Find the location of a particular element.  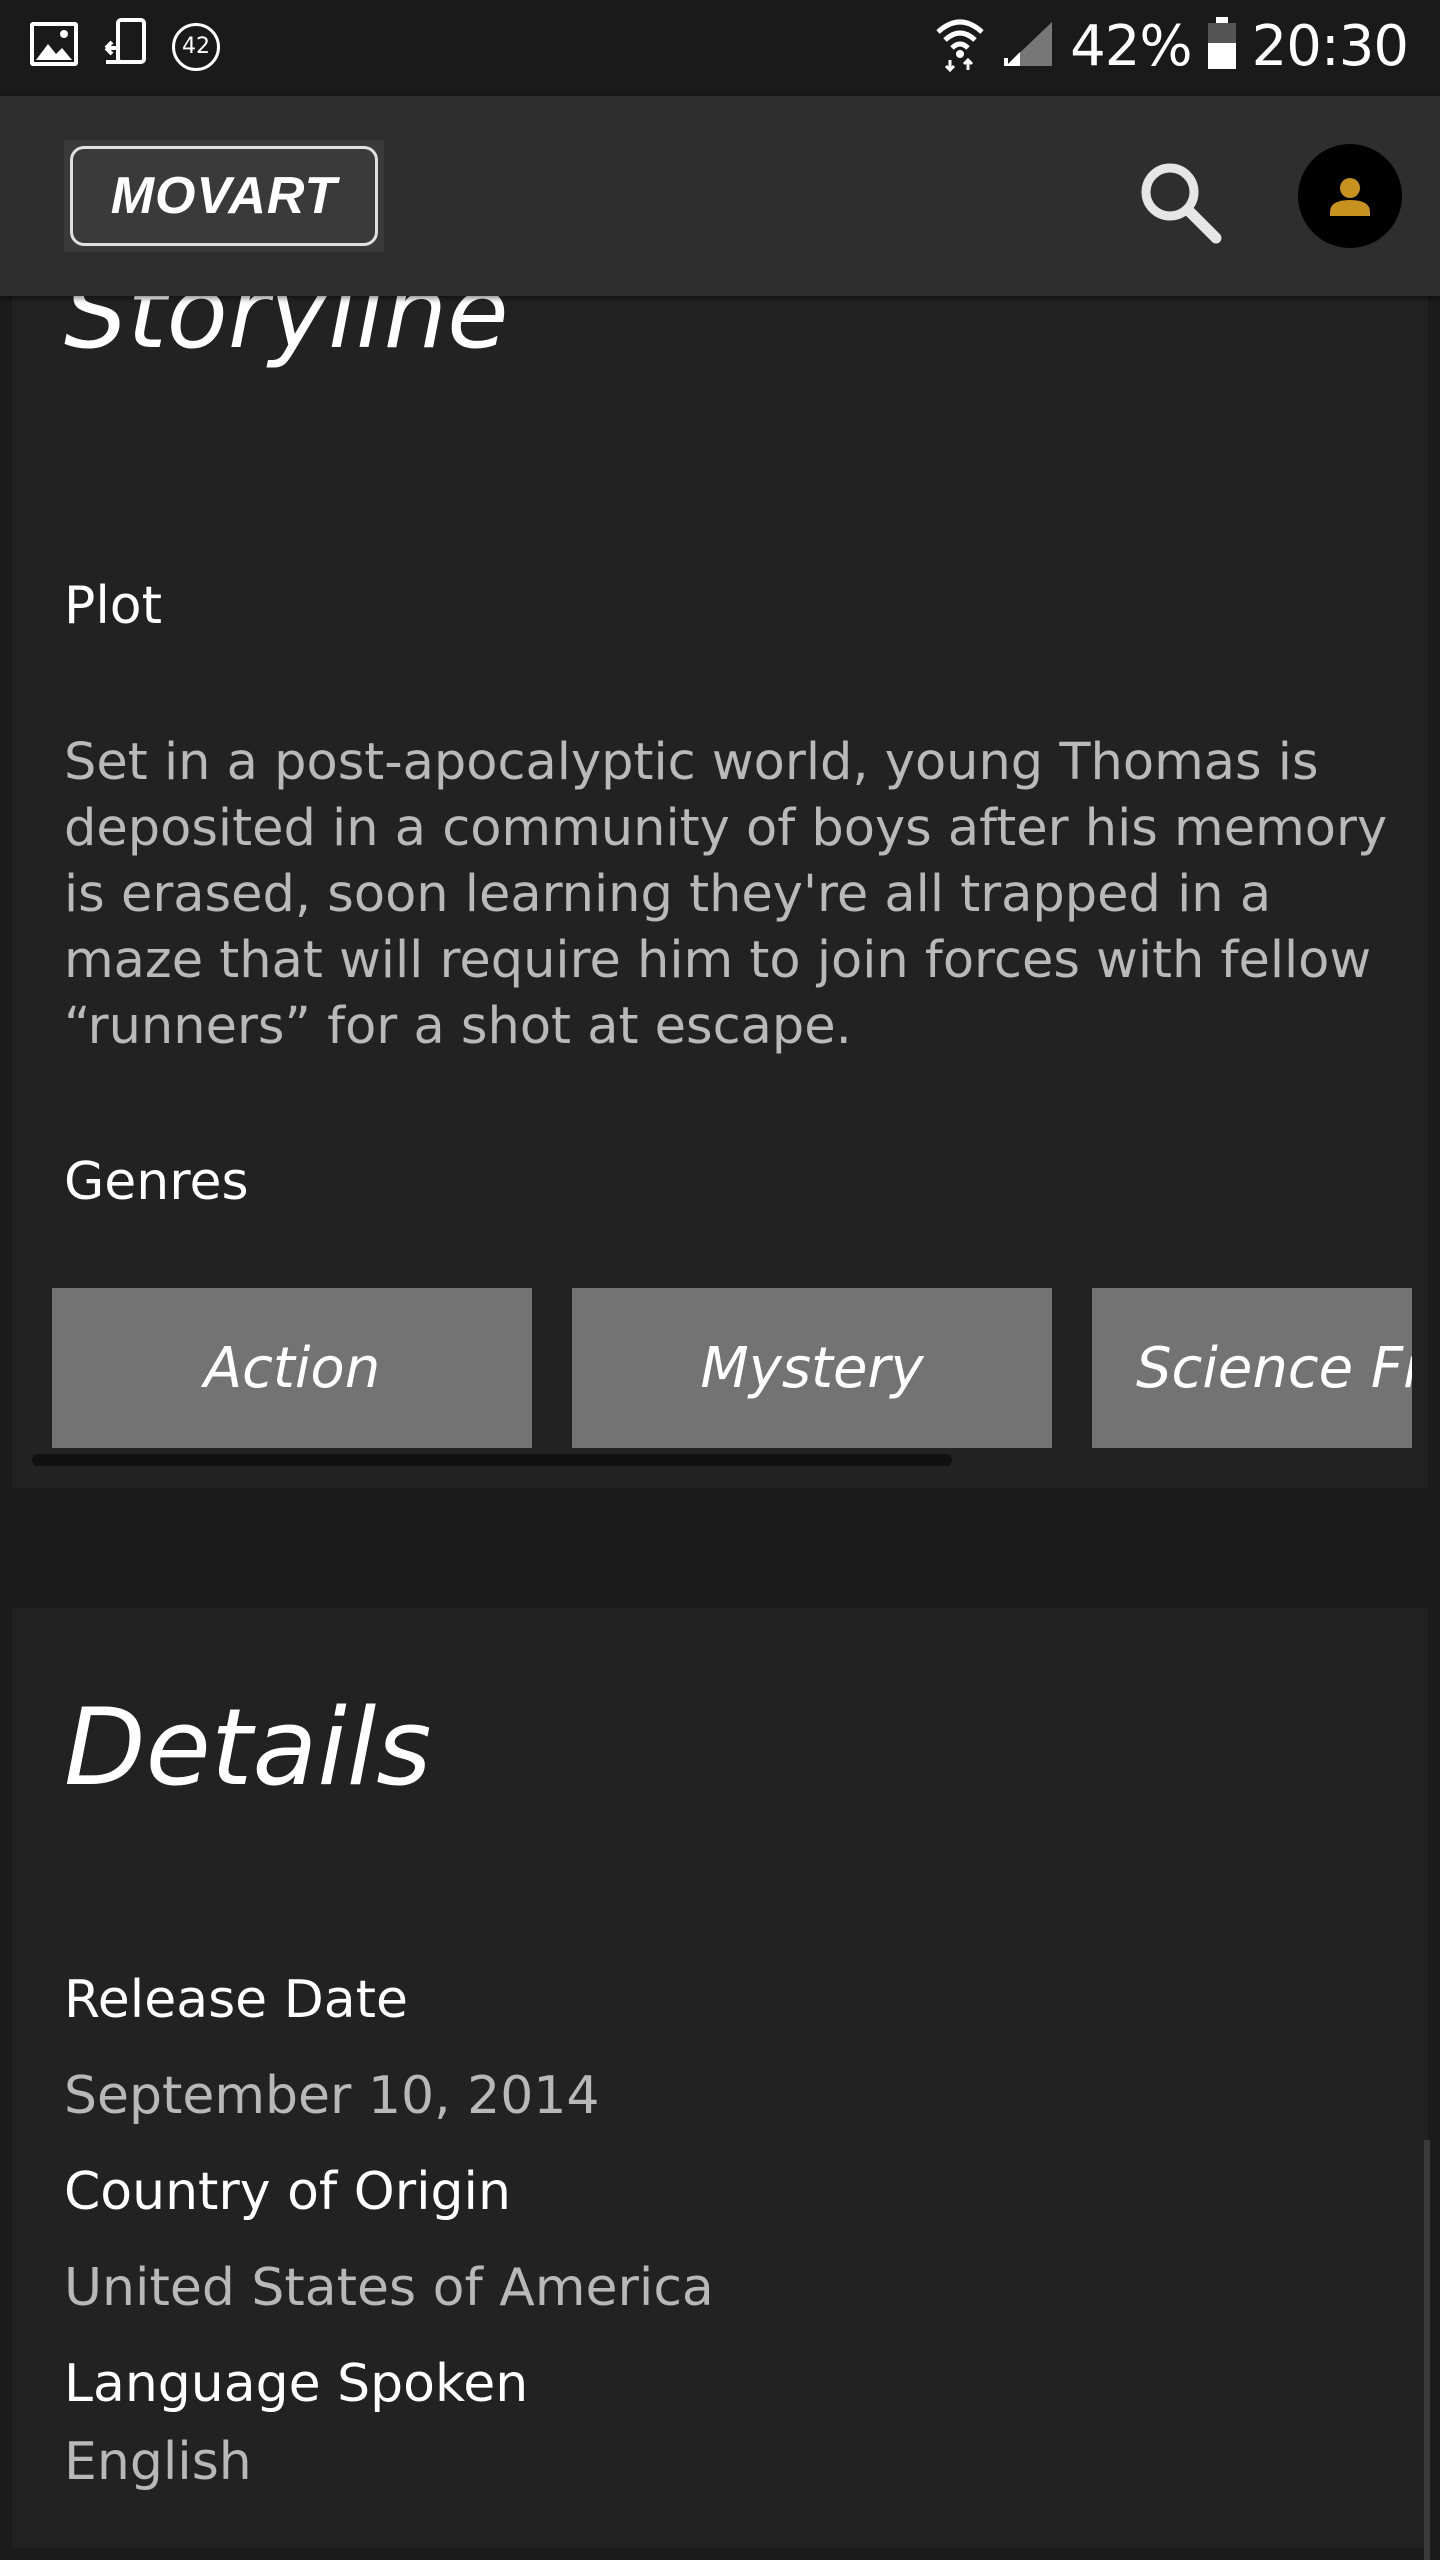

status-bar: 42 42% 20:30 is located at coordinates (720, 48).